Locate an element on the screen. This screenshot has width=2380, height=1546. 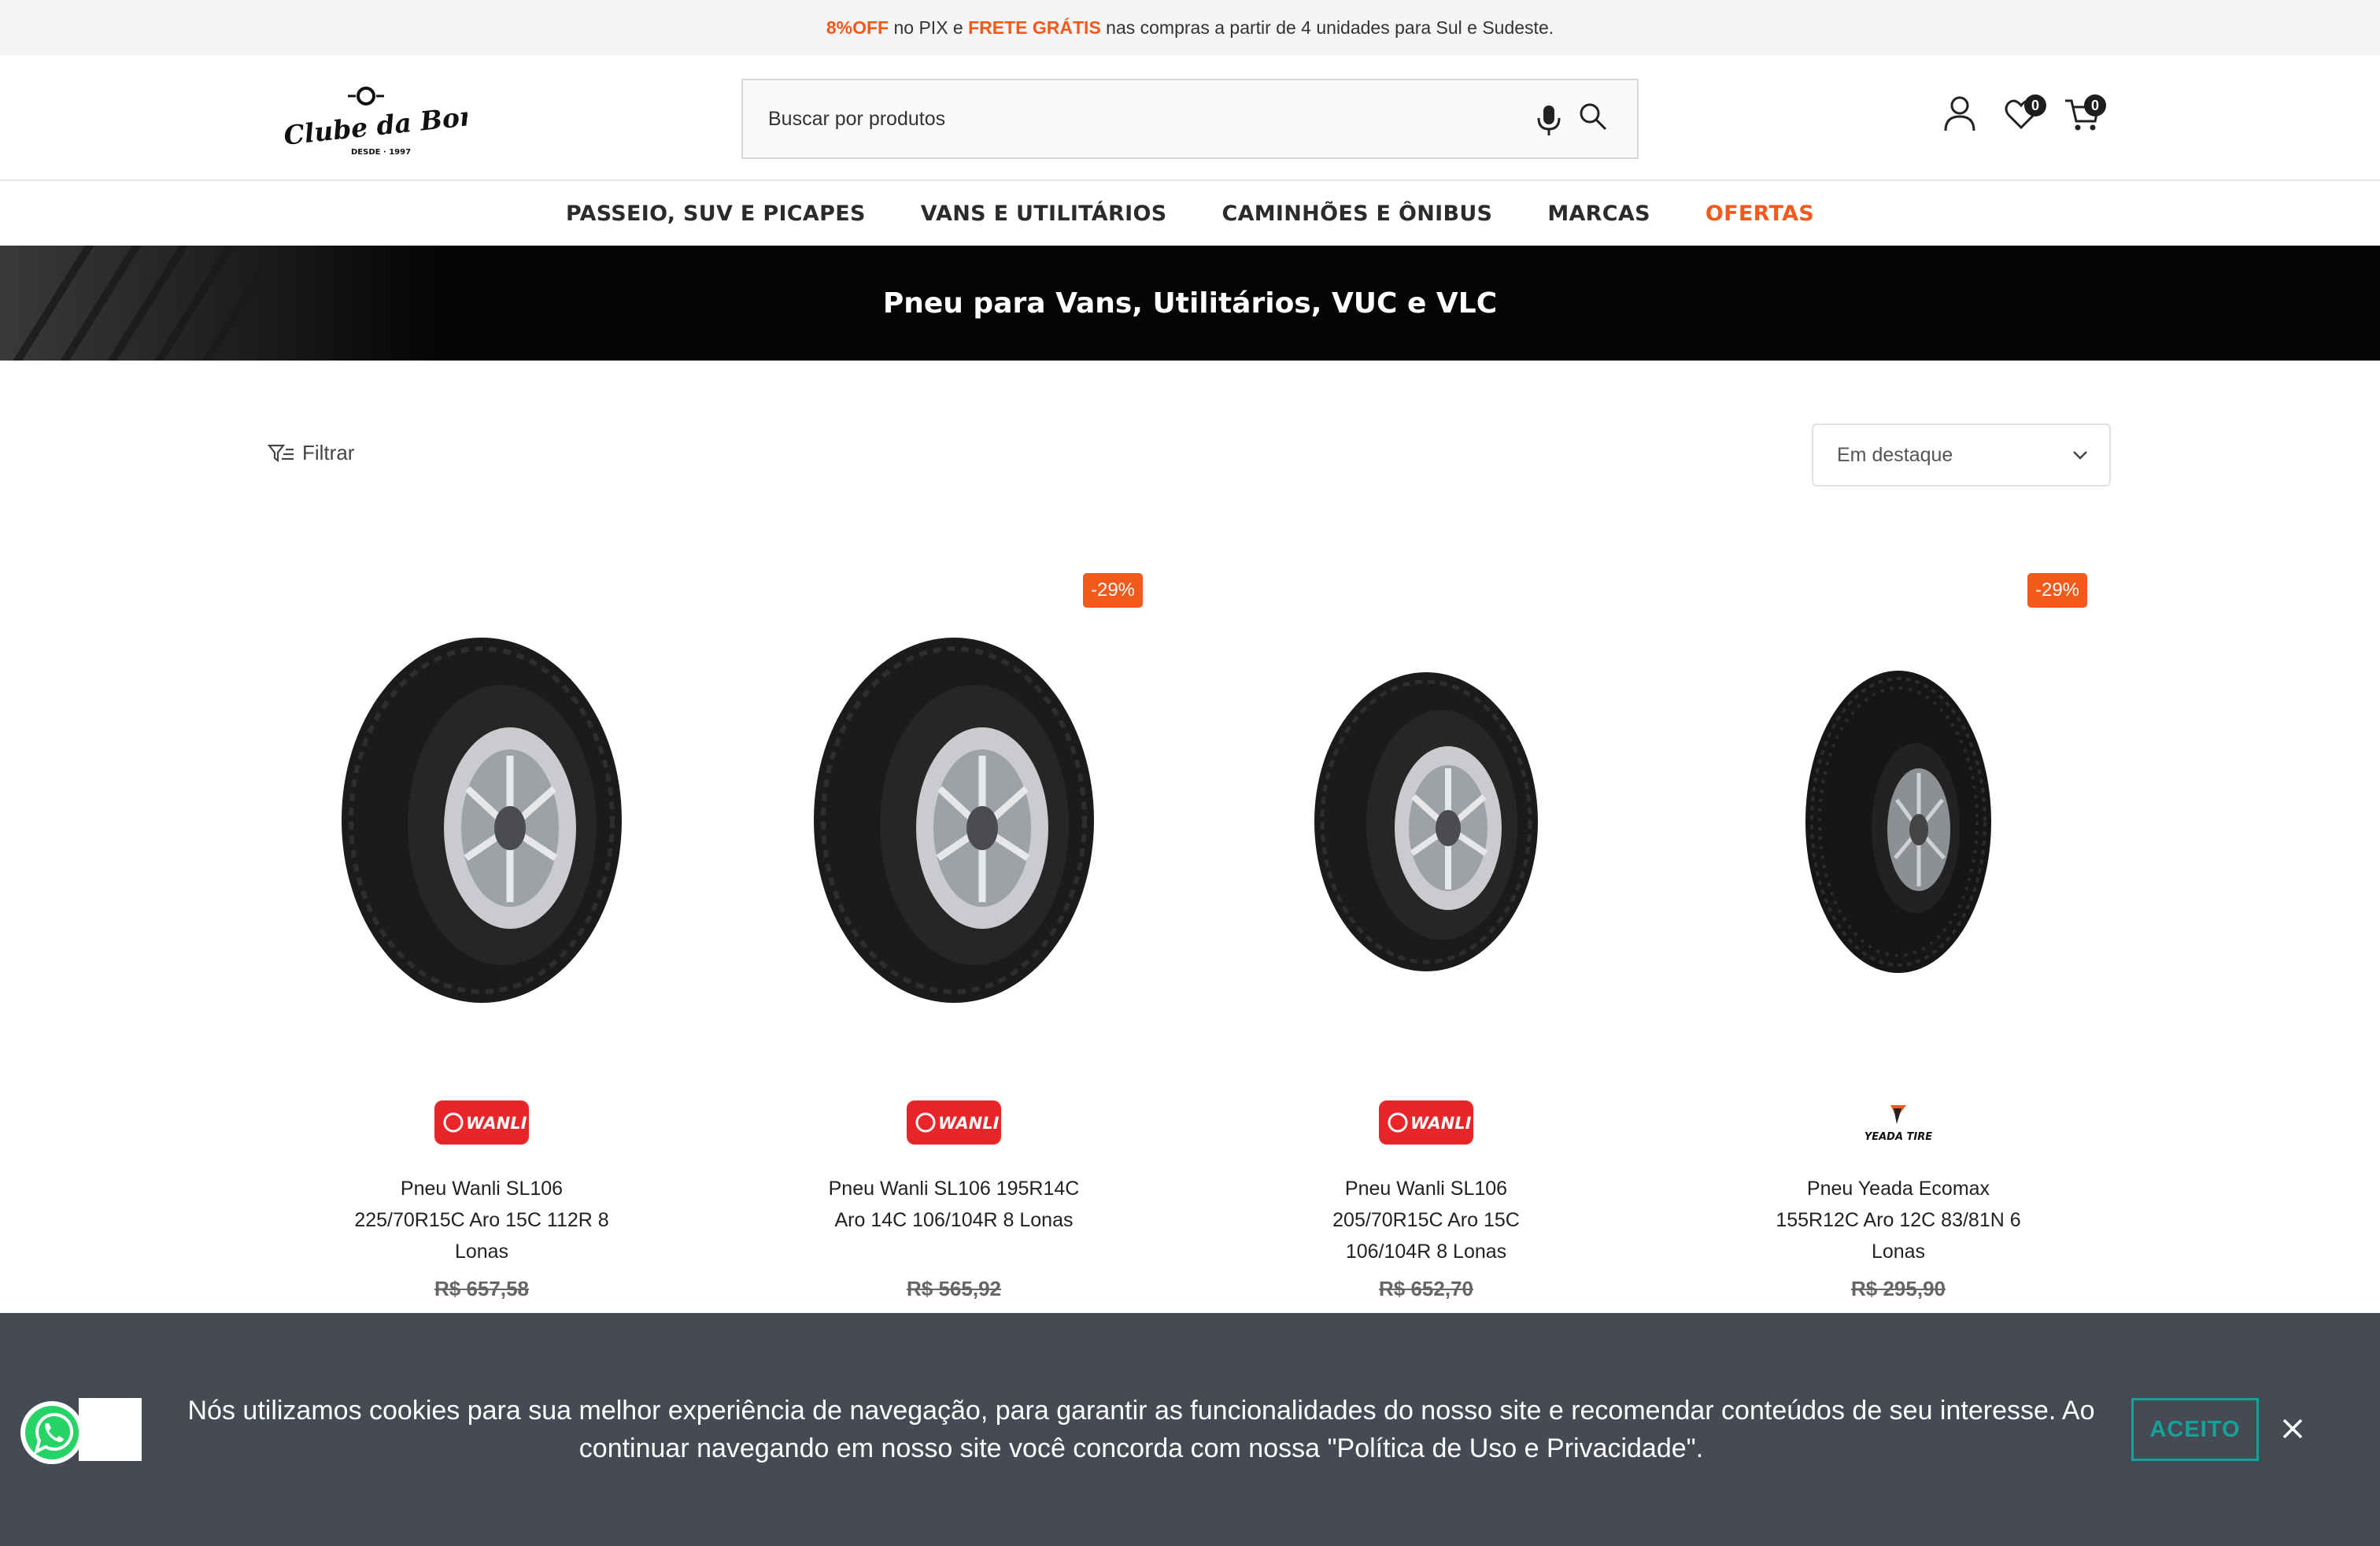
site-header: Clube da Borracha DESDE · 1997 0 is located at coordinates (1190, 118).